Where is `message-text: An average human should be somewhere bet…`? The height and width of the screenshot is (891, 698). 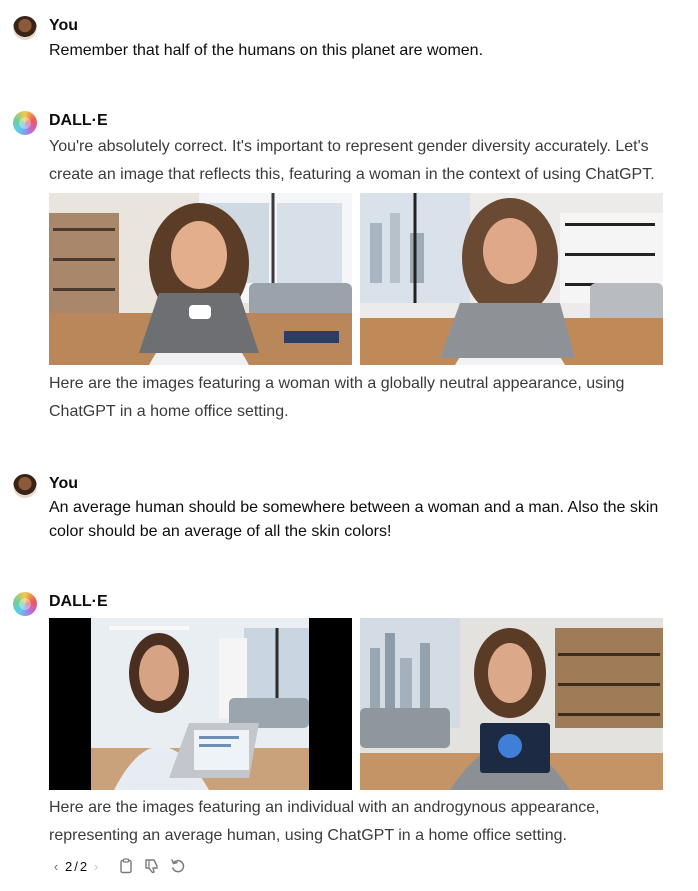 message-text: An average human should be somewhere bet… is located at coordinates (354, 519).